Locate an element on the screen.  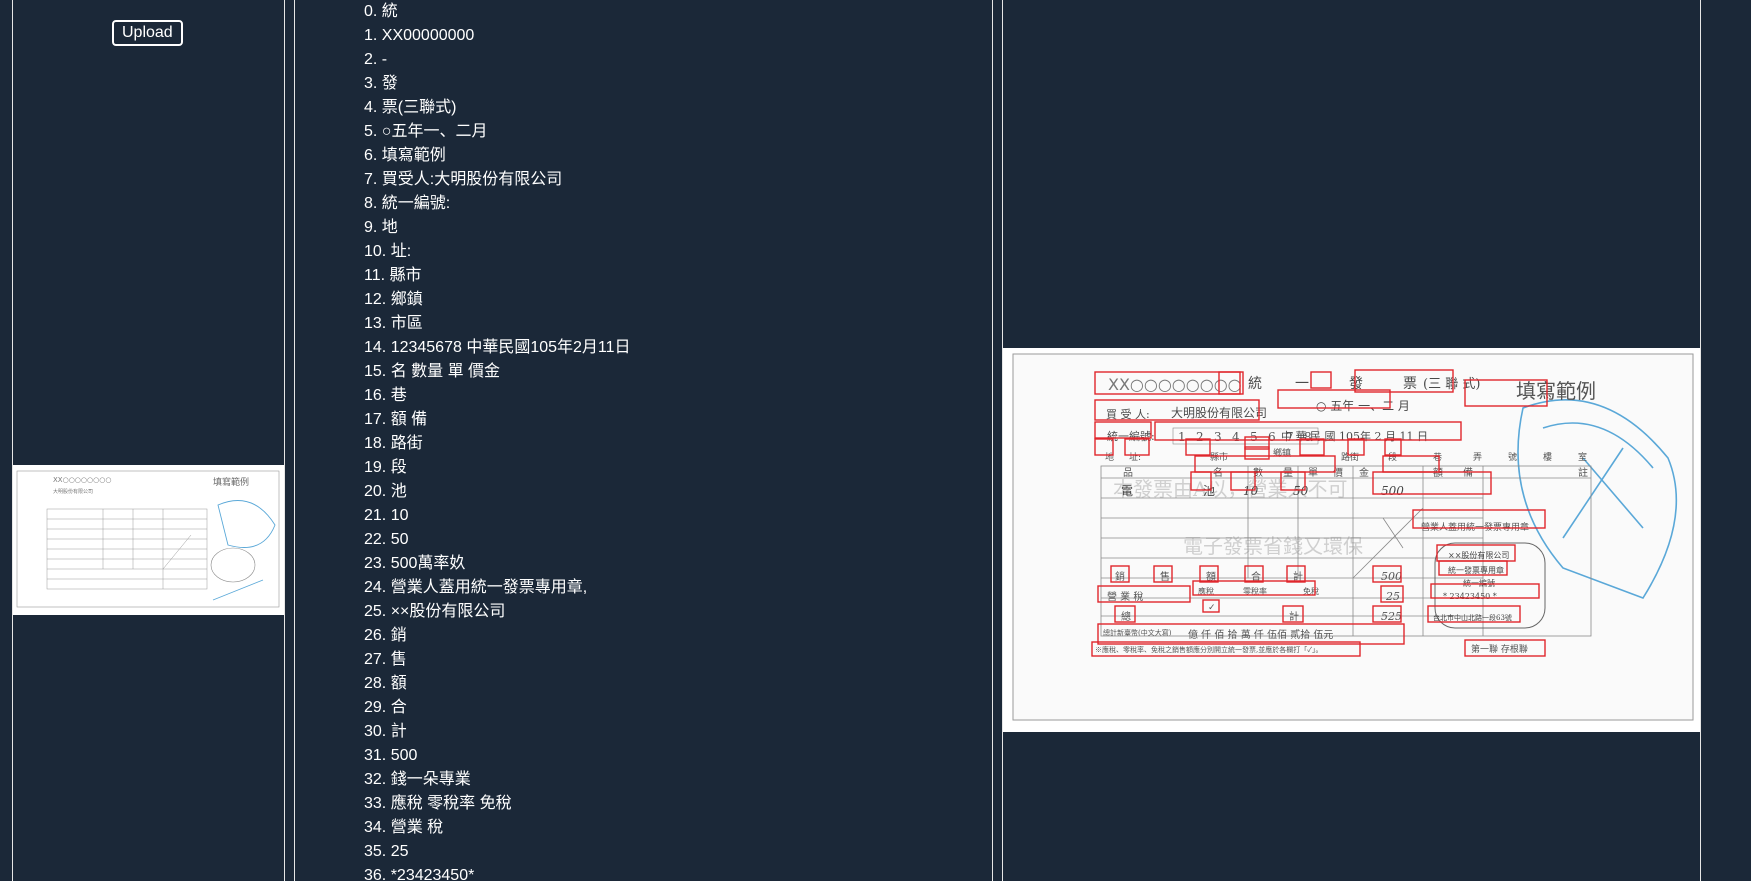
ocr-line: 14. 12345678 中華民國105年2月11日 is located at coordinates (497, 347).